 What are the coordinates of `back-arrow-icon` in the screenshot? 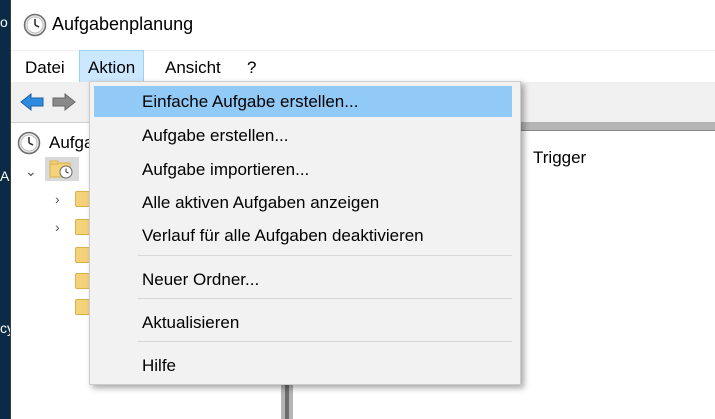 It's located at (32, 102).